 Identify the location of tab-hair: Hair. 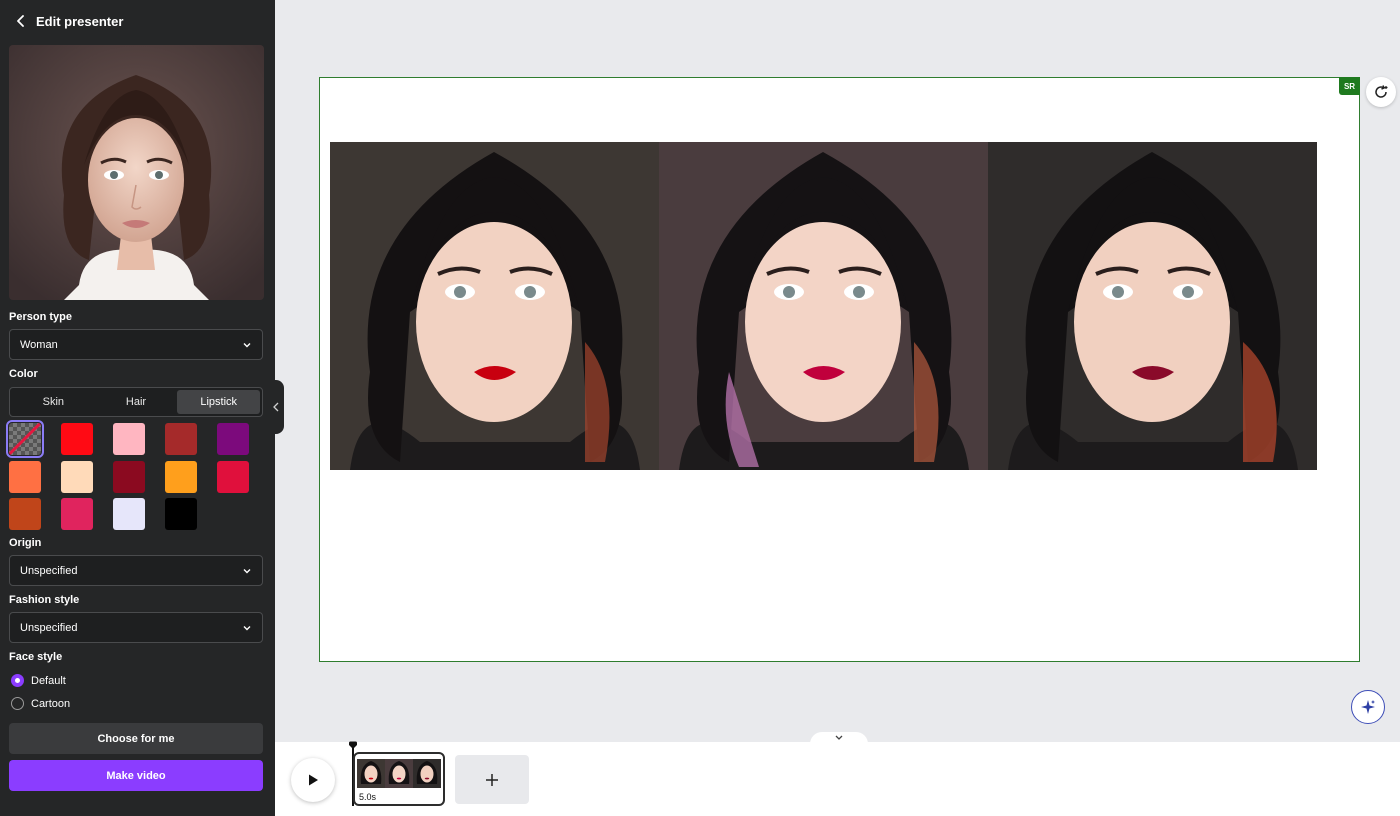
(136, 402).